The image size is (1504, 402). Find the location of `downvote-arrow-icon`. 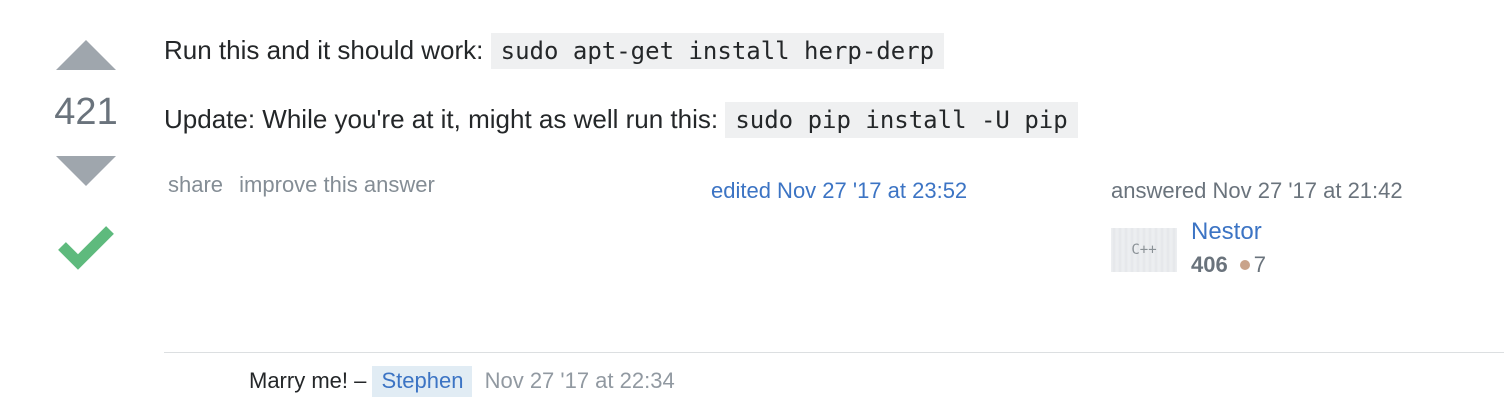

downvote-arrow-icon is located at coordinates (86, 171).